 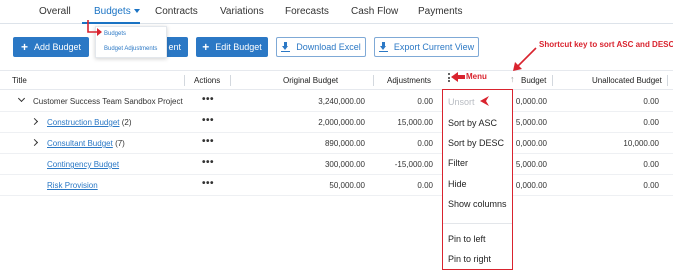 I want to click on column-header-budget: Budget, so click(x=533, y=80).